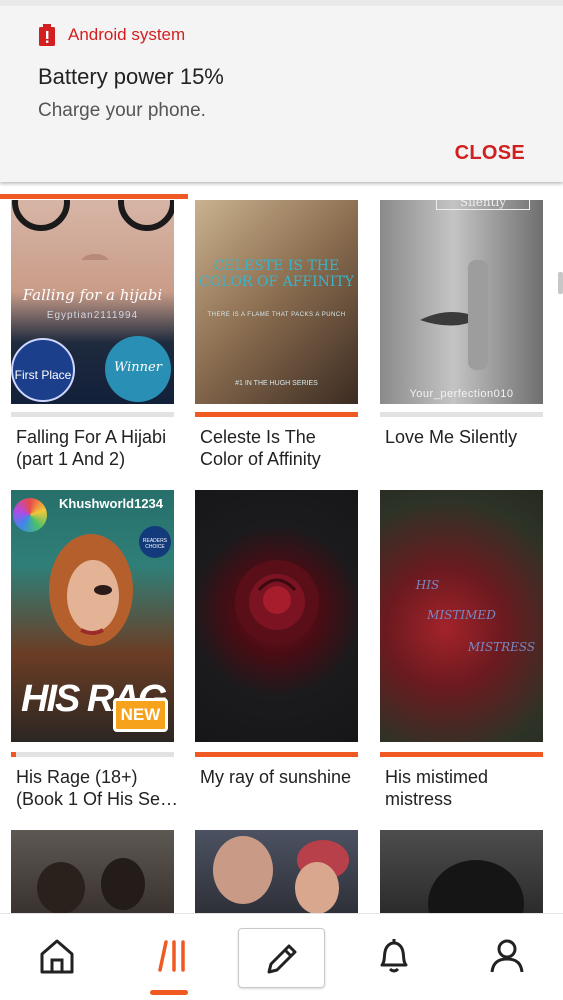 This screenshot has height=1000, width=563. I want to click on story-title: Celeste Is The Color of Affinity, so click(281, 448).